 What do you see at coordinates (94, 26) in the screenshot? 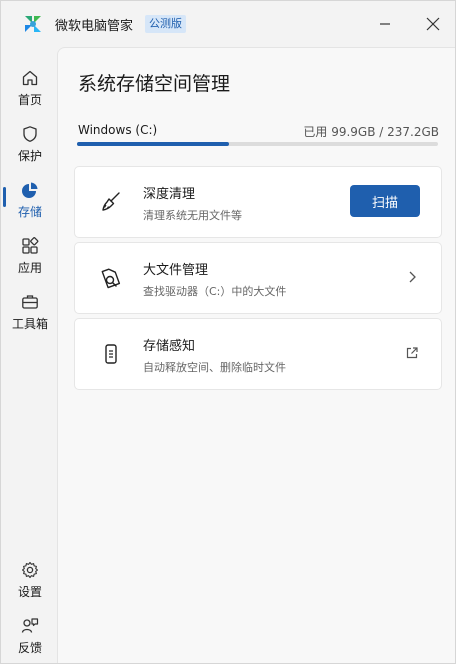
I see `app-title: 微软电脑管家` at bounding box center [94, 26].